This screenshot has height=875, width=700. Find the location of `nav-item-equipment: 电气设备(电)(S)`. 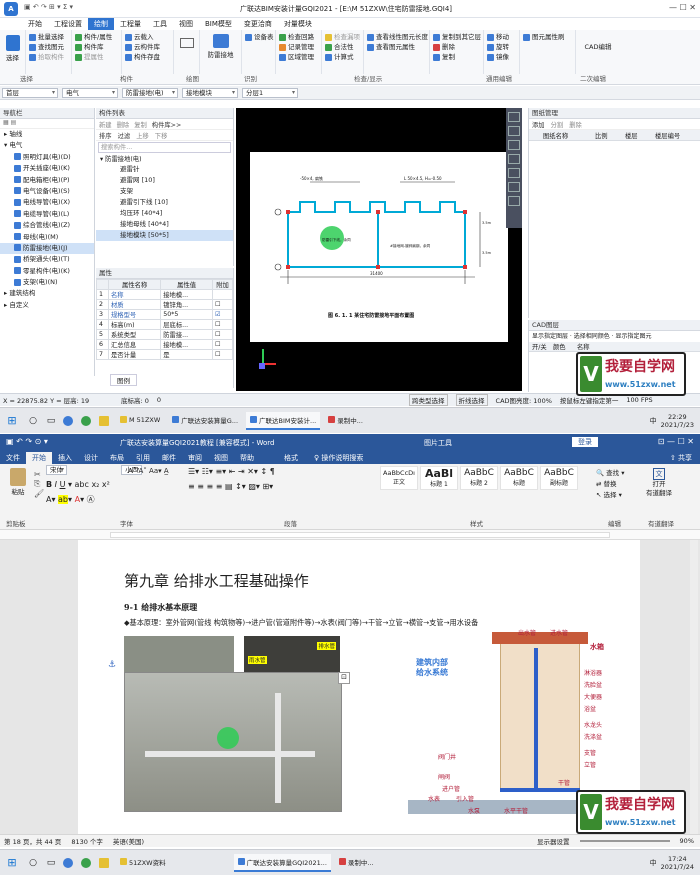

nav-item-equipment: 电气设备(电)(S) is located at coordinates (47, 191).